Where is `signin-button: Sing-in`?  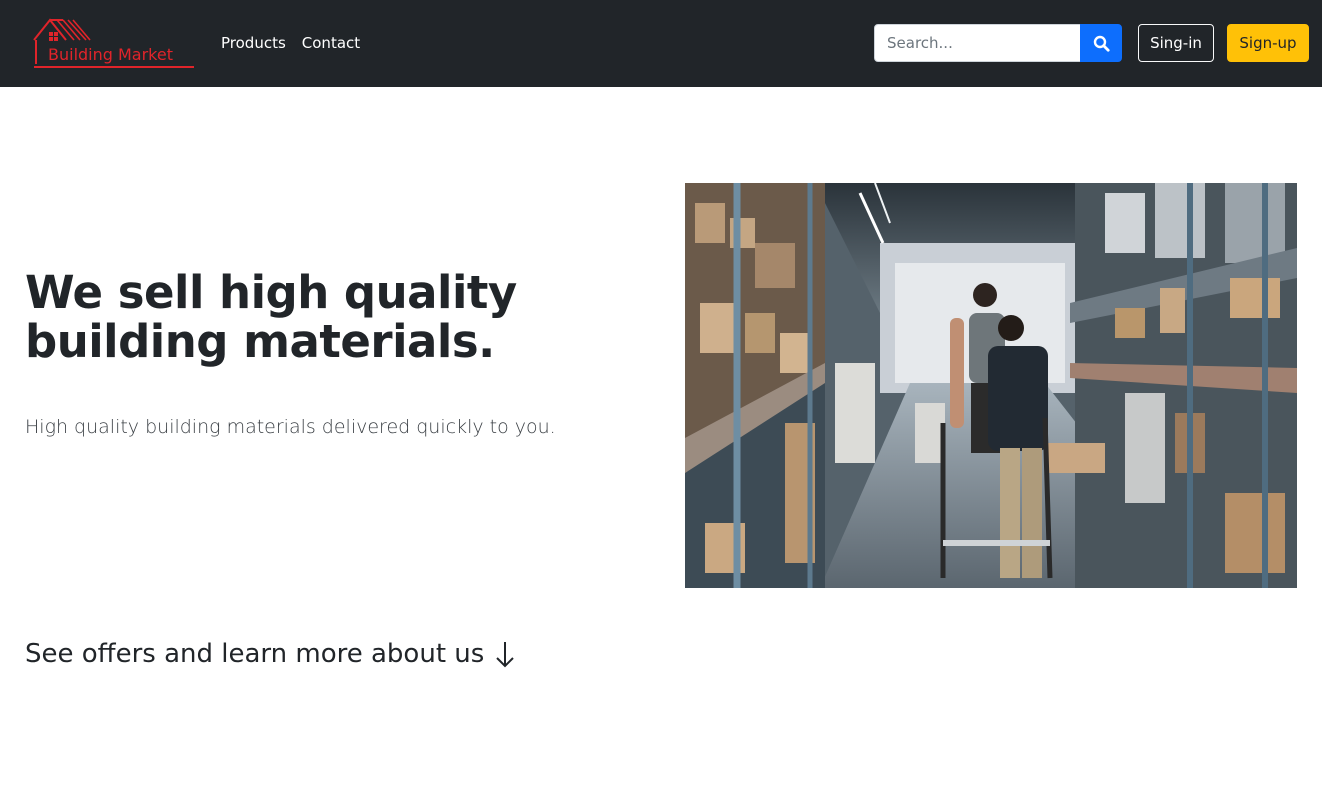
signin-button: Sing-in is located at coordinates (1176, 43).